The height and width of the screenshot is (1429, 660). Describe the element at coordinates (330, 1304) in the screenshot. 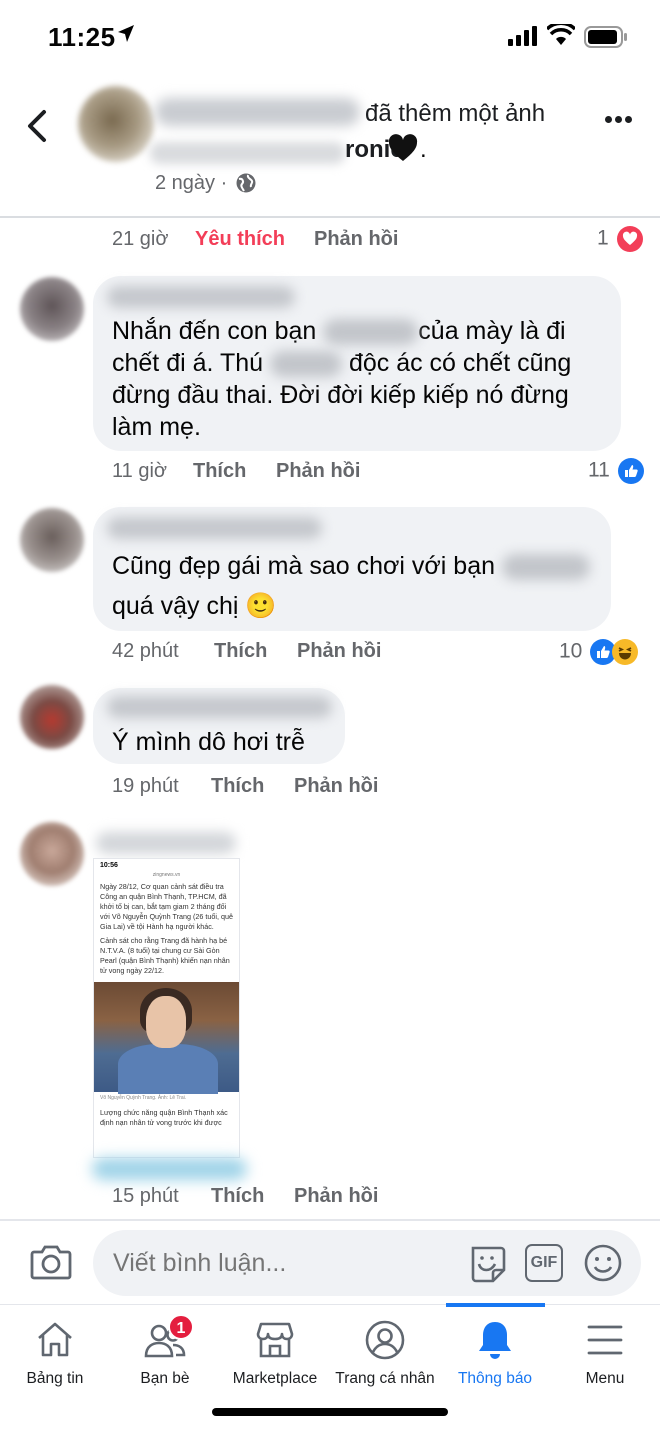

I see `tabbar-divider` at that location.